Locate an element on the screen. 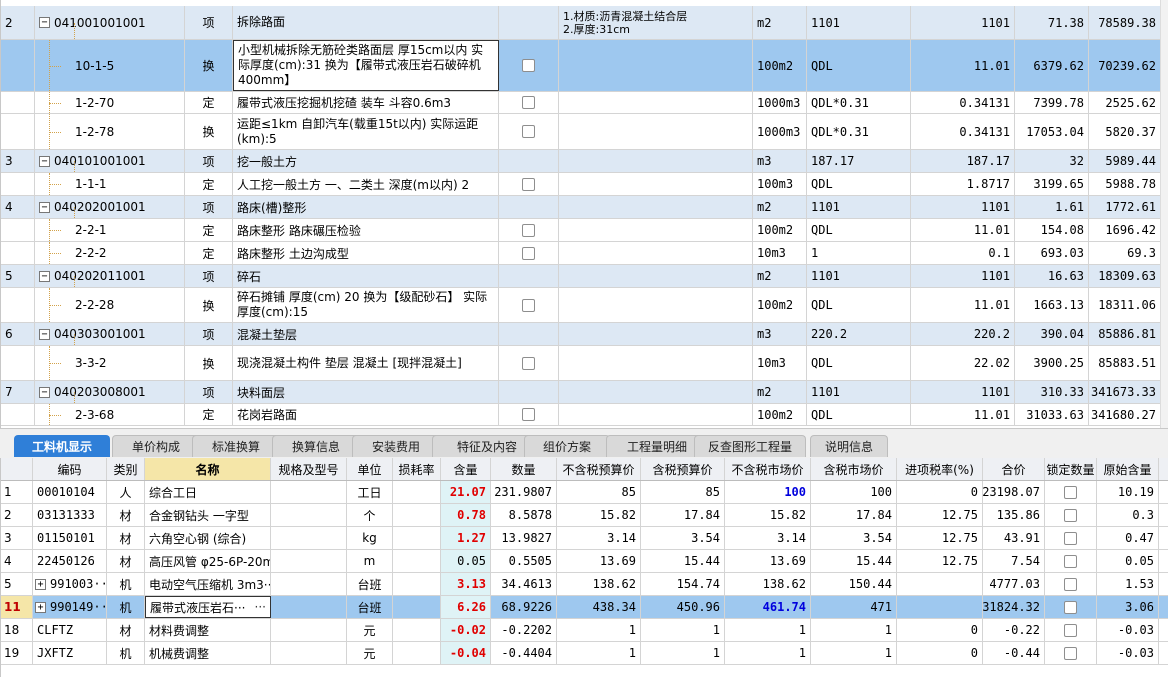 The height and width of the screenshot is (677, 1168). code-cell: −040203008001 is located at coordinates (110, 392).